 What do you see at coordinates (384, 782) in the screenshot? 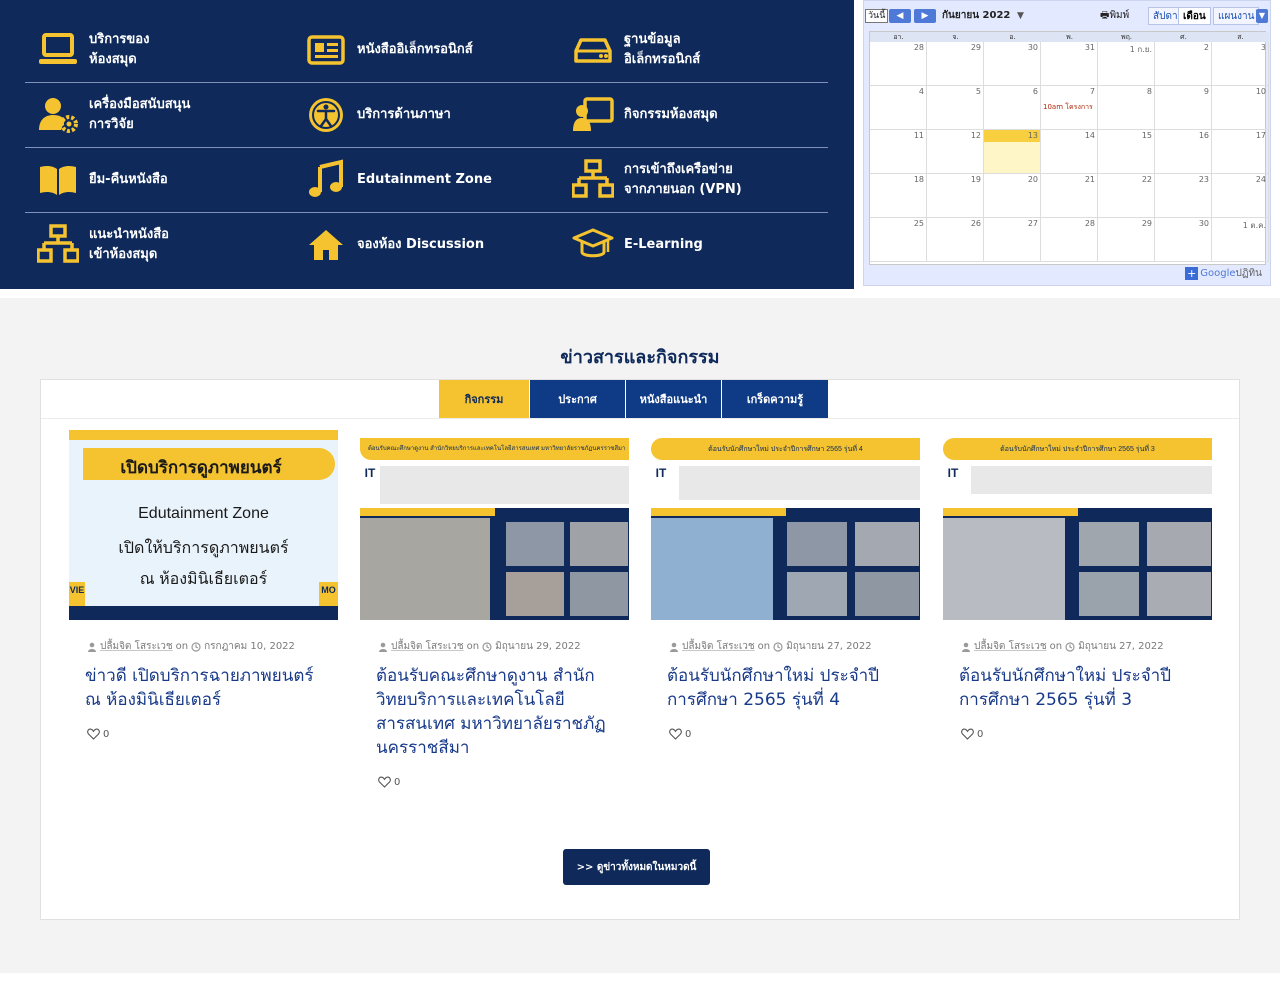
I see `heart-icon` at bounding box center [384, 782].